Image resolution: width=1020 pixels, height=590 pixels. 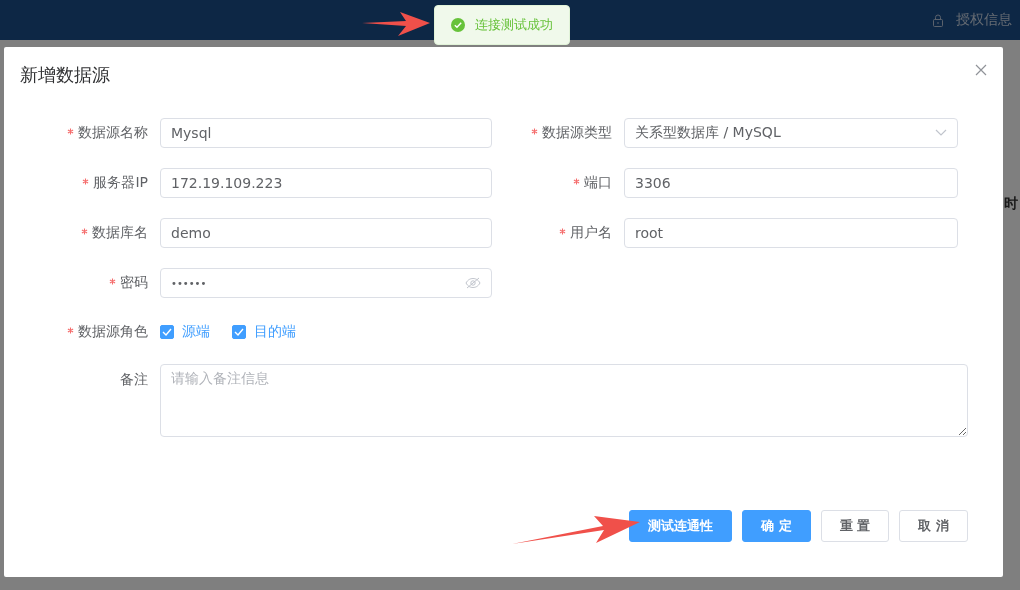 I want to click on input-field: Mysql, so click(x=326, y=133).